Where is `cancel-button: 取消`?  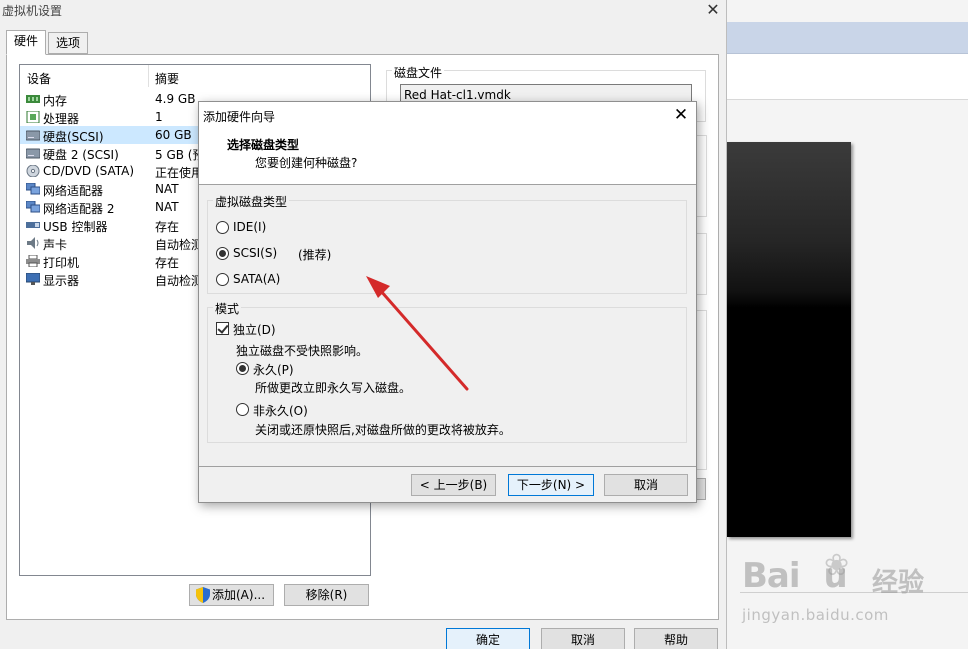
cancel-button: 取消 is located at coordinates (583, 638).